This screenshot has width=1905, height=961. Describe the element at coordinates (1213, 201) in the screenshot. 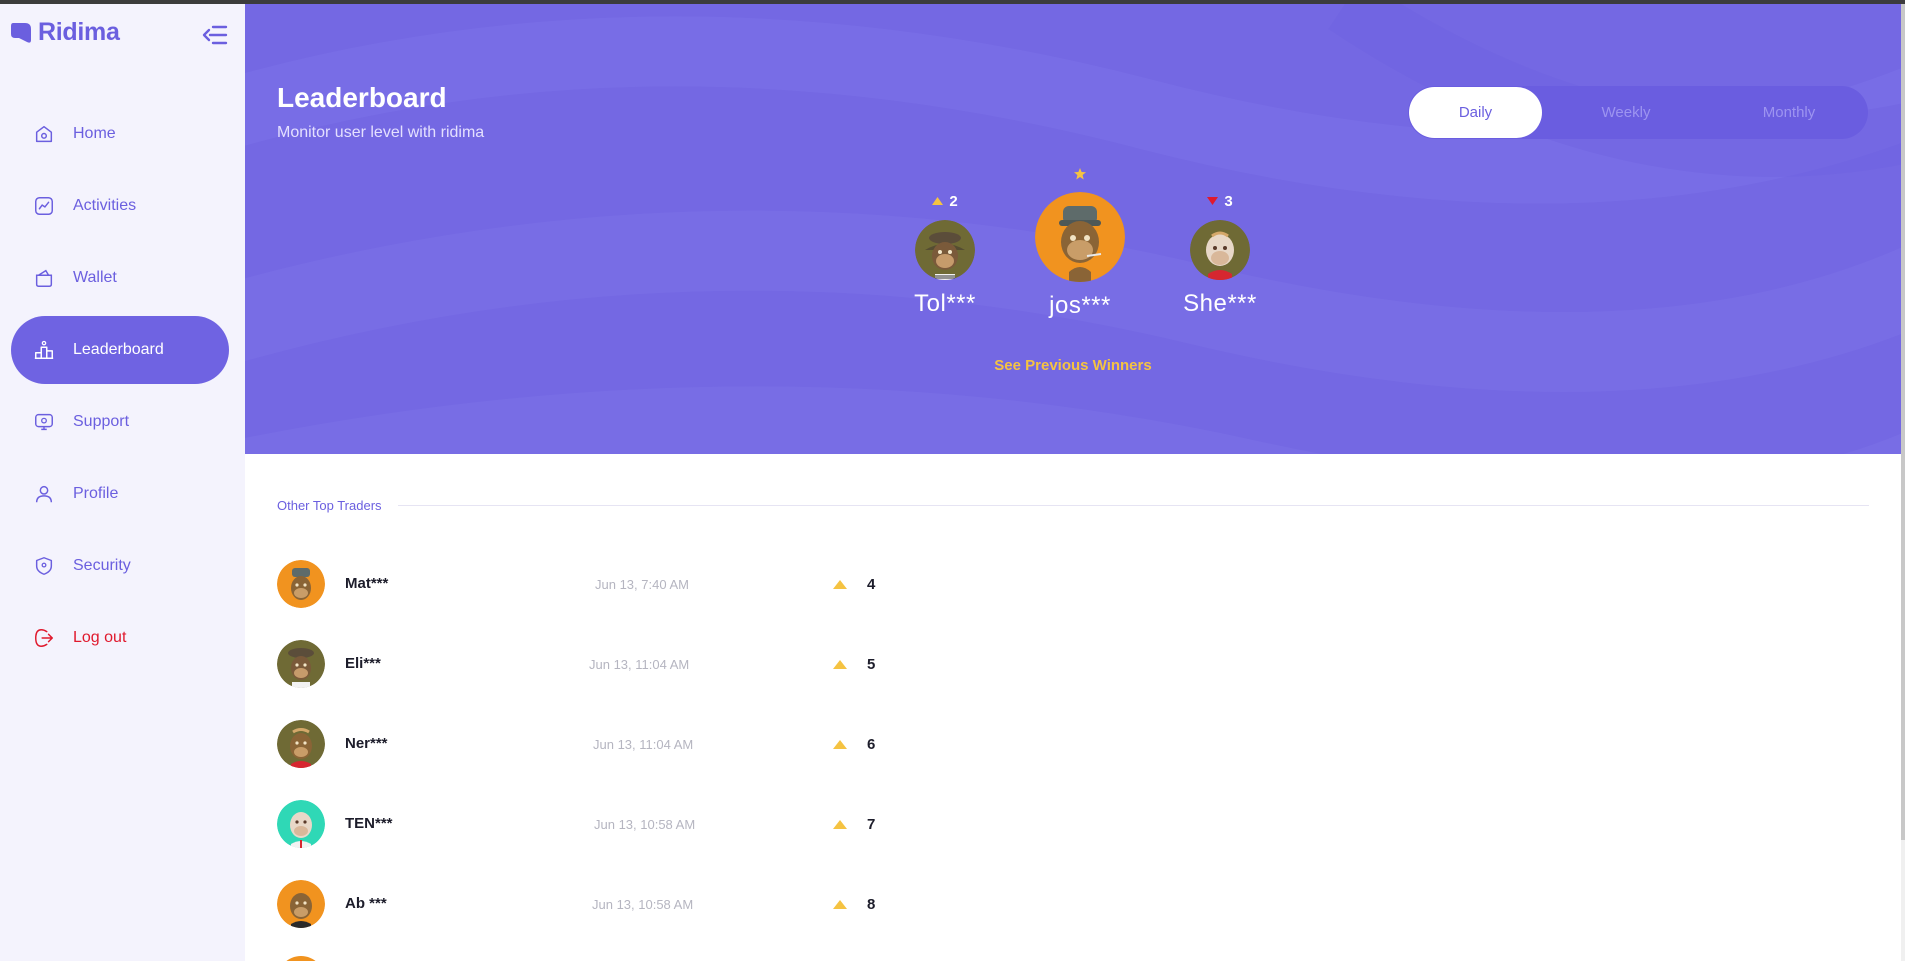

I see `trend-down-icon` at that location.